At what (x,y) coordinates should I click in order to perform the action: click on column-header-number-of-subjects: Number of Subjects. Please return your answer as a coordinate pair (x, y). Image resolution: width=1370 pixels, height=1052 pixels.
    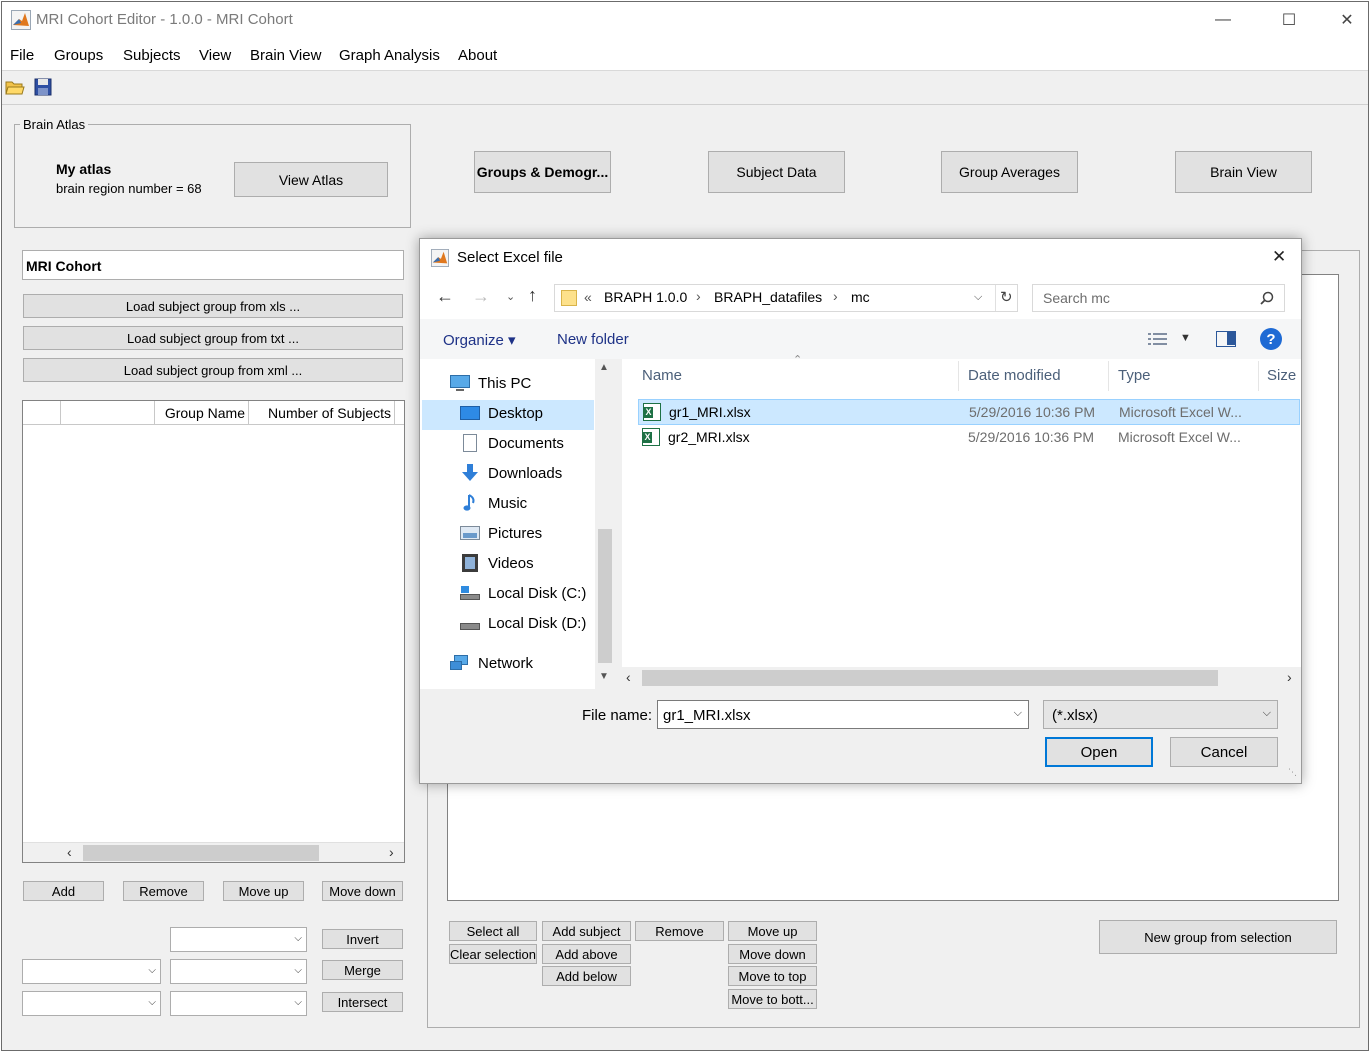
    Looking at the image, I should click on (322, 413).